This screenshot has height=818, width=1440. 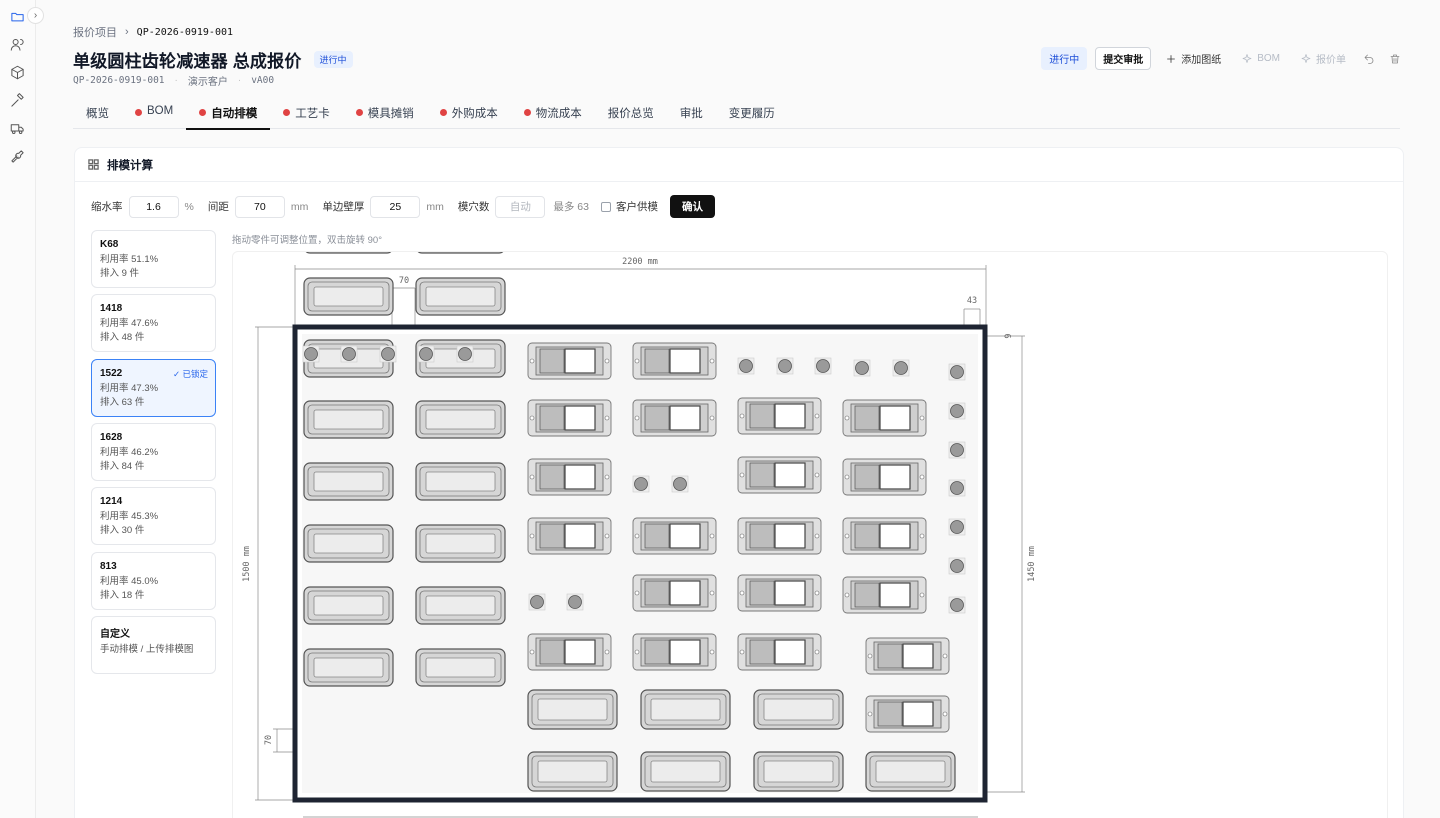 I want to click on candidate-card: 自定义 手动排模 / 上传排模图, so click(x=153, y=644).